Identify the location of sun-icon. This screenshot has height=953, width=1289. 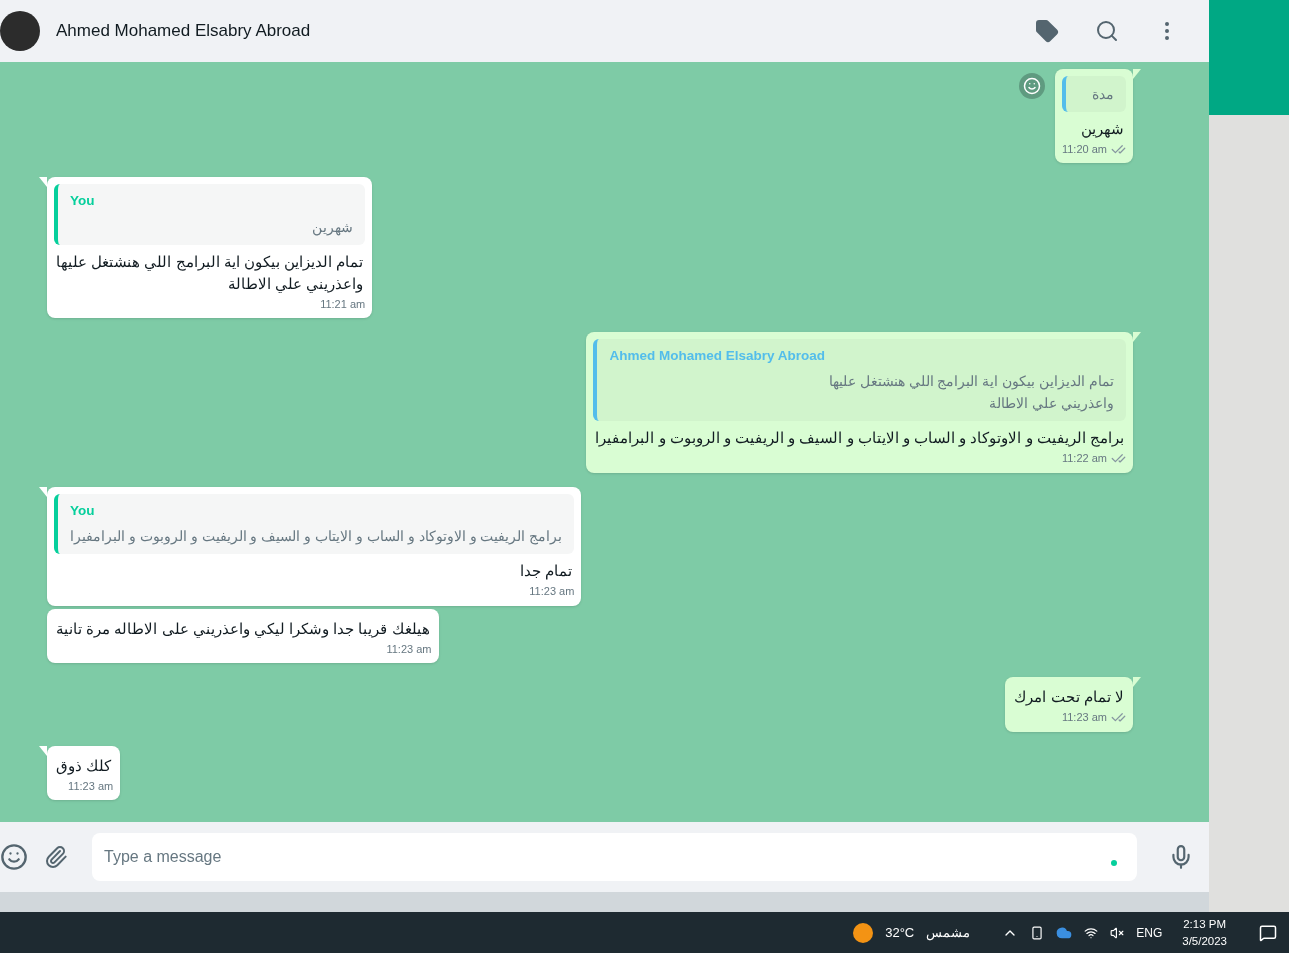
(863, 932).